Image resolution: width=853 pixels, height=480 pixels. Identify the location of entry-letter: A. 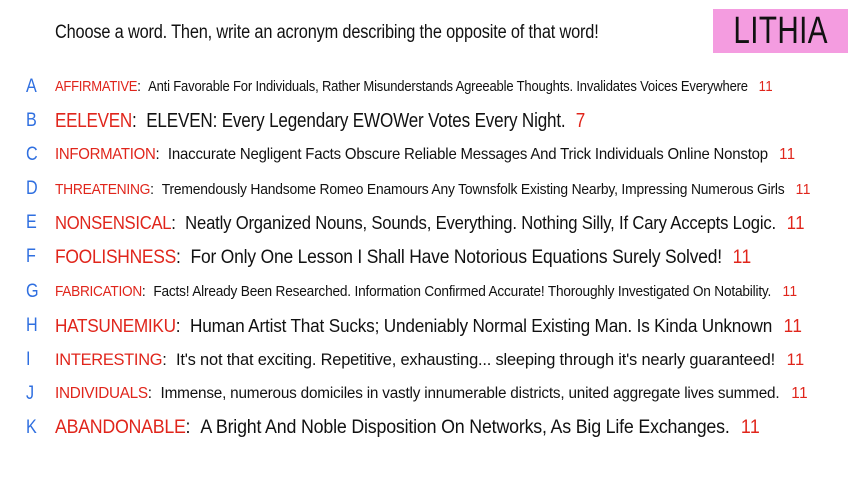
(31, 86).